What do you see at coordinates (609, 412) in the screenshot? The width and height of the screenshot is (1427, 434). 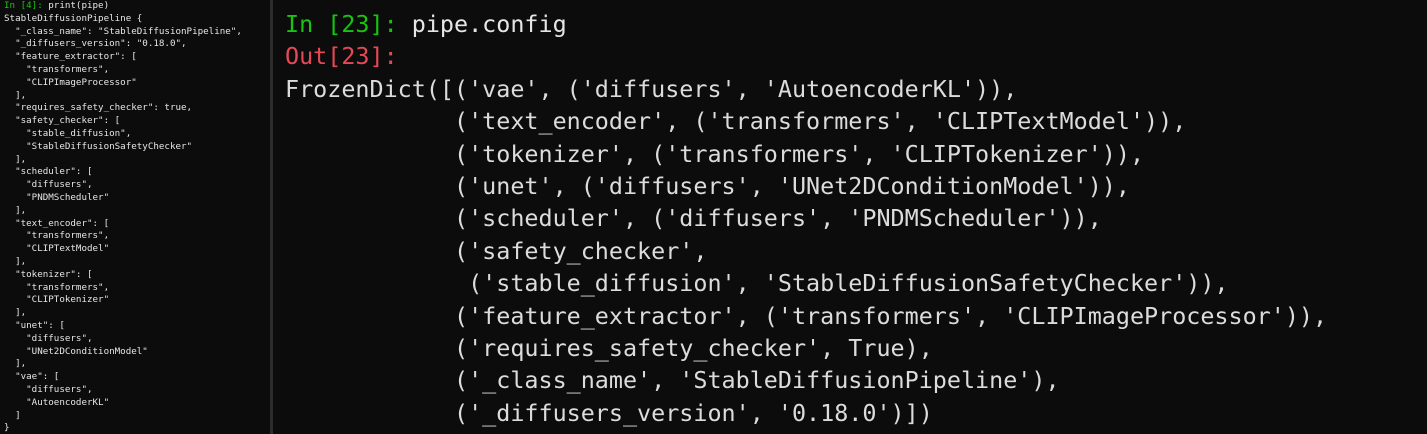 I see `output-line: ('_diffusers_version', '0.18.0')])` at bounding box center [609, 412].